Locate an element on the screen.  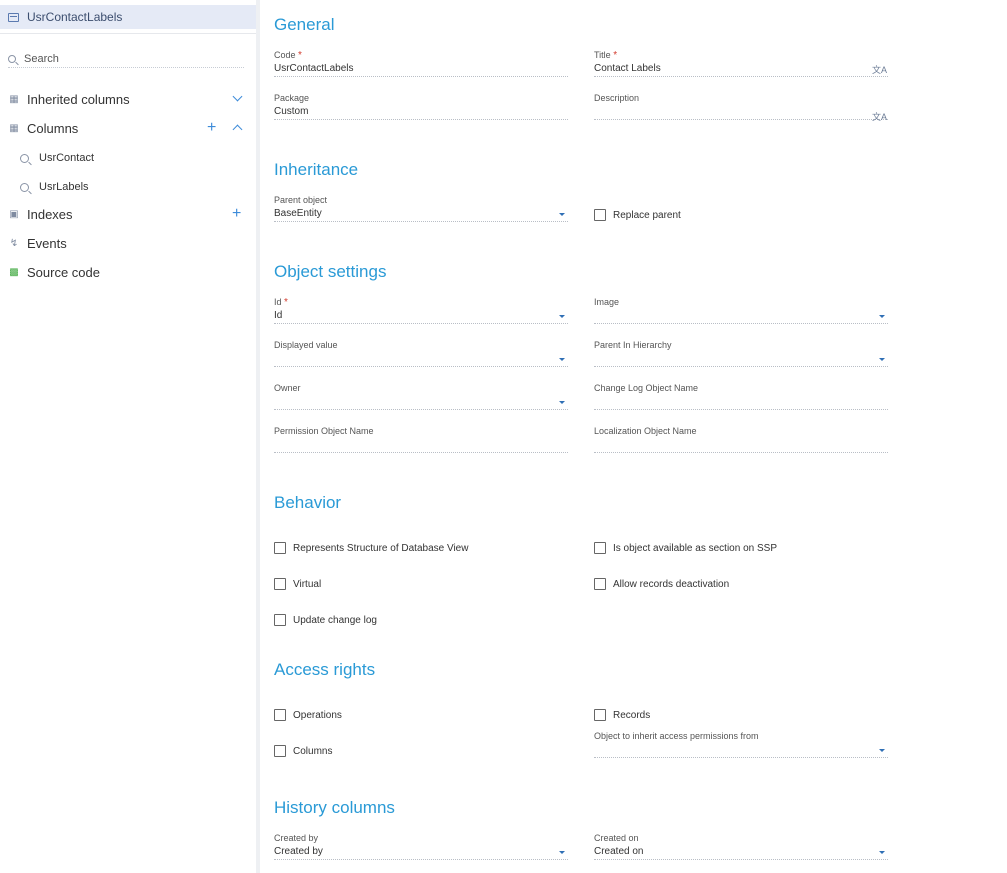
column-item-usrlabels: UsrLabels is located at coordinates (128, 187).